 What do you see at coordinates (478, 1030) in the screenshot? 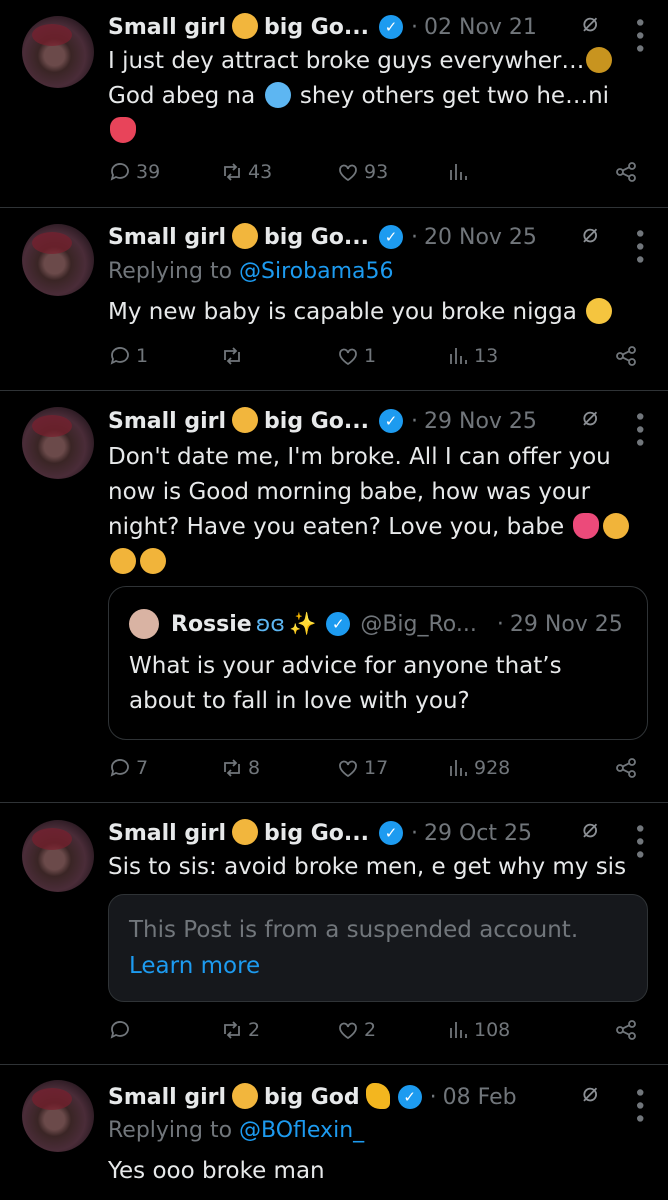
I see `views-button: 108` at bounding box center [478, 1030].